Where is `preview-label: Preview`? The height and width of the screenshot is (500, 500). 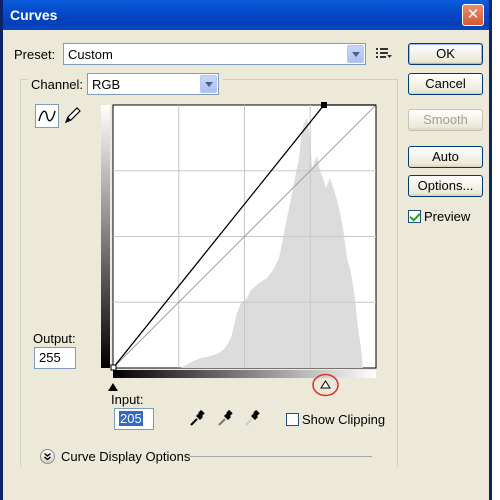 preview-label: Preview is located at coordinates (447, 216).